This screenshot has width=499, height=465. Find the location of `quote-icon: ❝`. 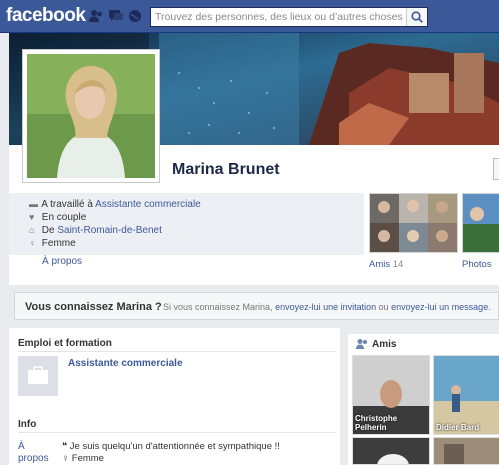

quote-icon: ❝ is located at coordinates (66, 446).